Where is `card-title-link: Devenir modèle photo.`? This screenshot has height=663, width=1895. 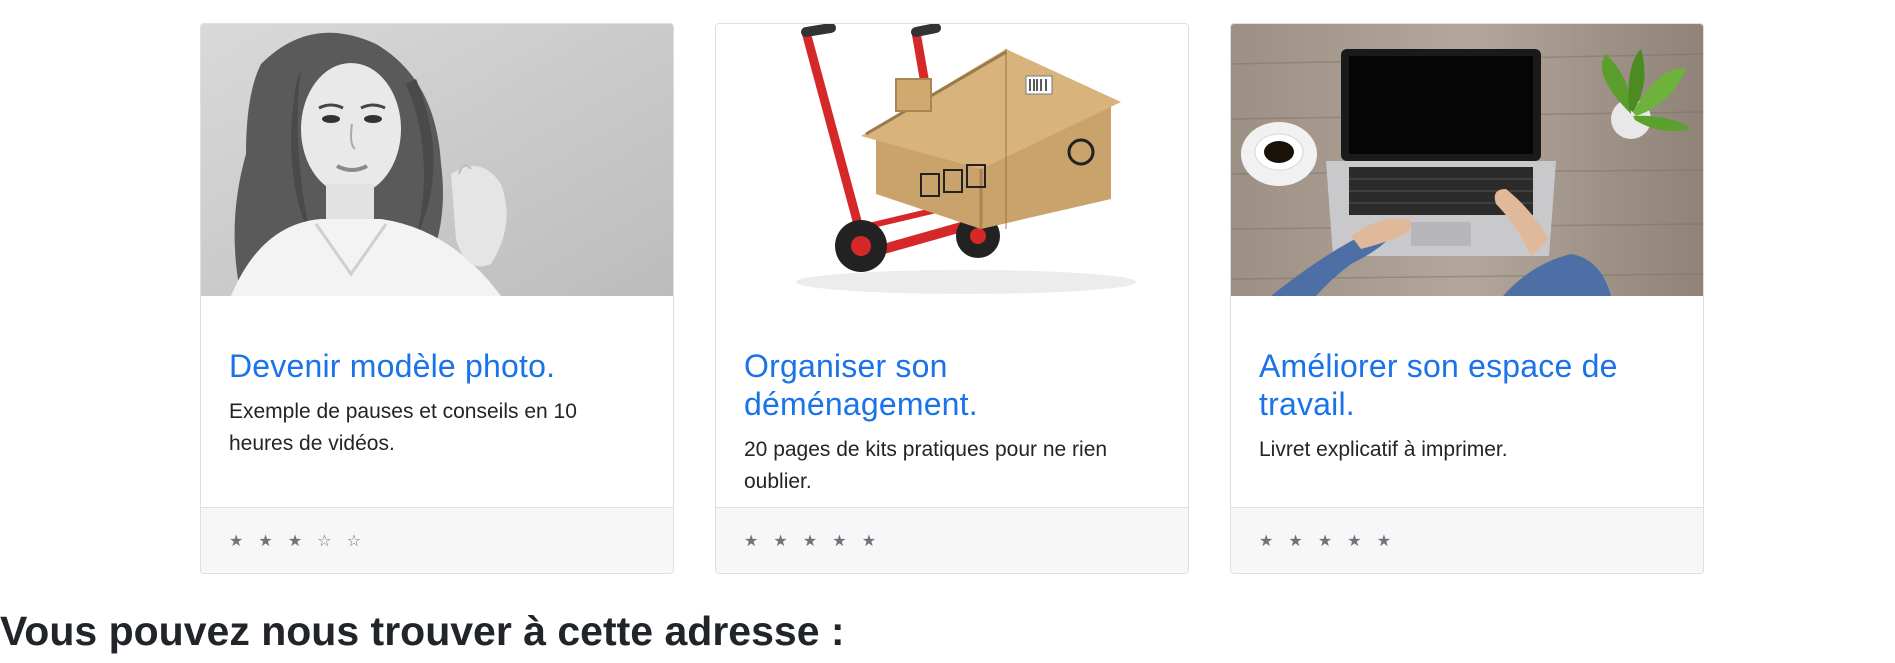
card-title-link: Devenir modèle photo. is located at coordinates (437, 340).